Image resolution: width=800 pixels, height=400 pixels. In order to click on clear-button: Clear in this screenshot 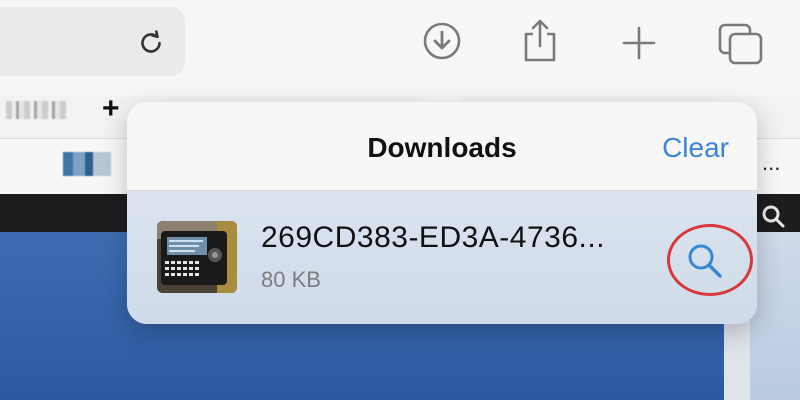, I will do `click(695, 148)`.